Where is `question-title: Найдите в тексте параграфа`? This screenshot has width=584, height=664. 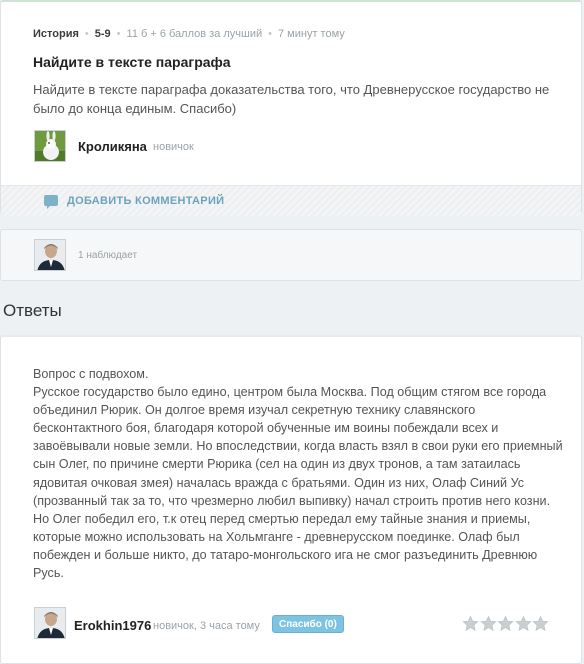 question-title: Найдите в тексте параграфа is located at coordinates (132, 62).